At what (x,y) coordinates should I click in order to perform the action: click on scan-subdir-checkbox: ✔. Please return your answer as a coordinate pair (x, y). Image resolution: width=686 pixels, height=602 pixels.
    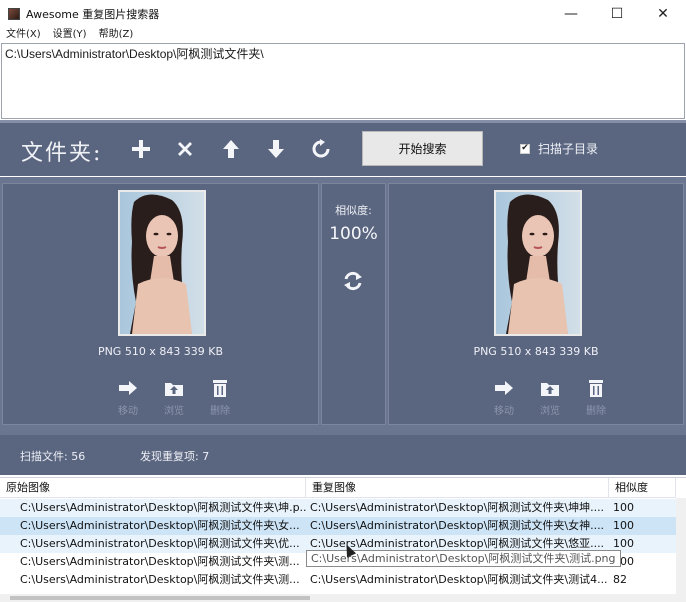
    Looking at the image, I should click on (525, 148).